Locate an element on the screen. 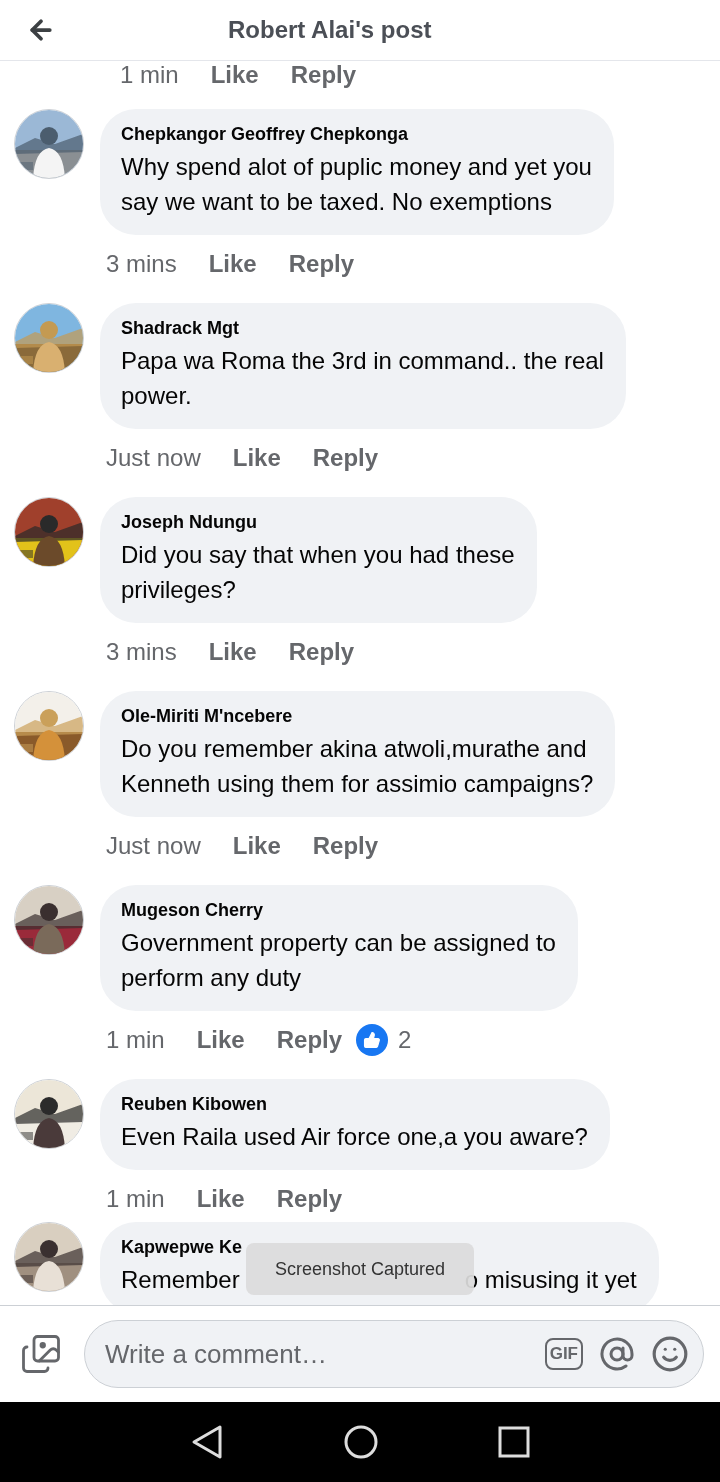 This screenshot has width=720, height=1482. recents-nav-icon is located at coordinates (514, 1442).